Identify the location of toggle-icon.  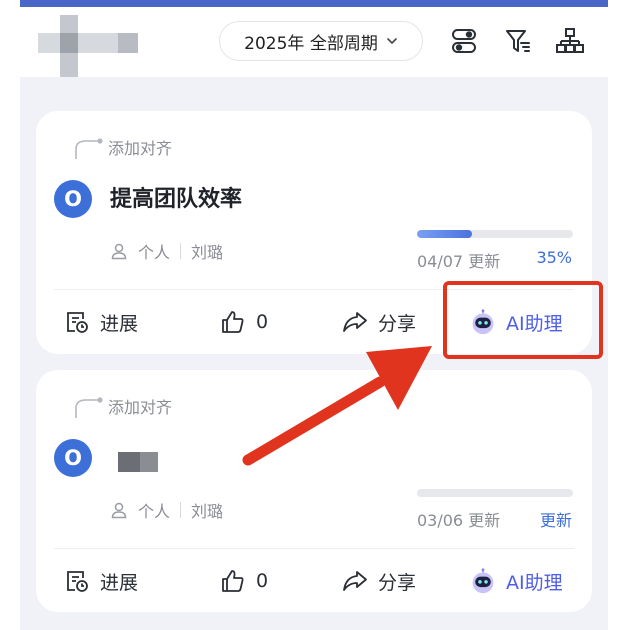
(464, 41).